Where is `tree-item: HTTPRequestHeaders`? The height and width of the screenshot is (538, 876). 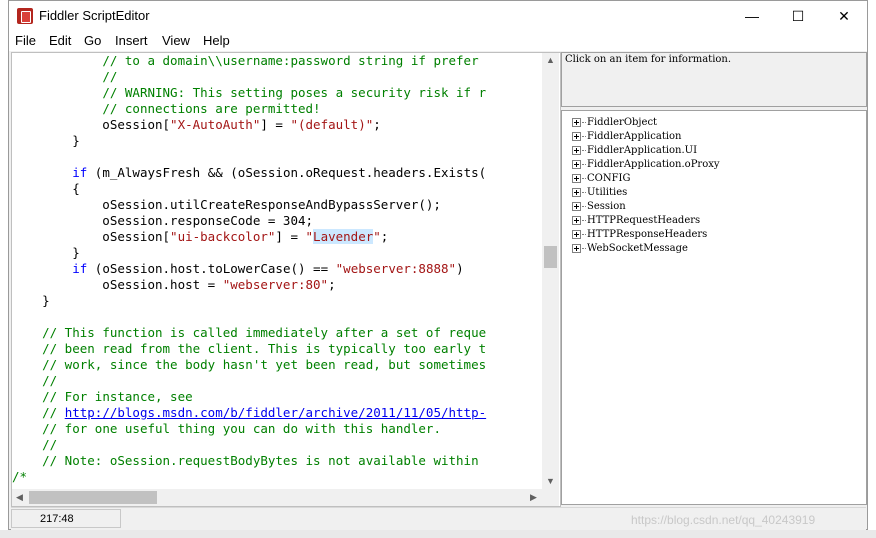
tree-item: HTTPRequestHeaders is located at coordinates (636, 220).